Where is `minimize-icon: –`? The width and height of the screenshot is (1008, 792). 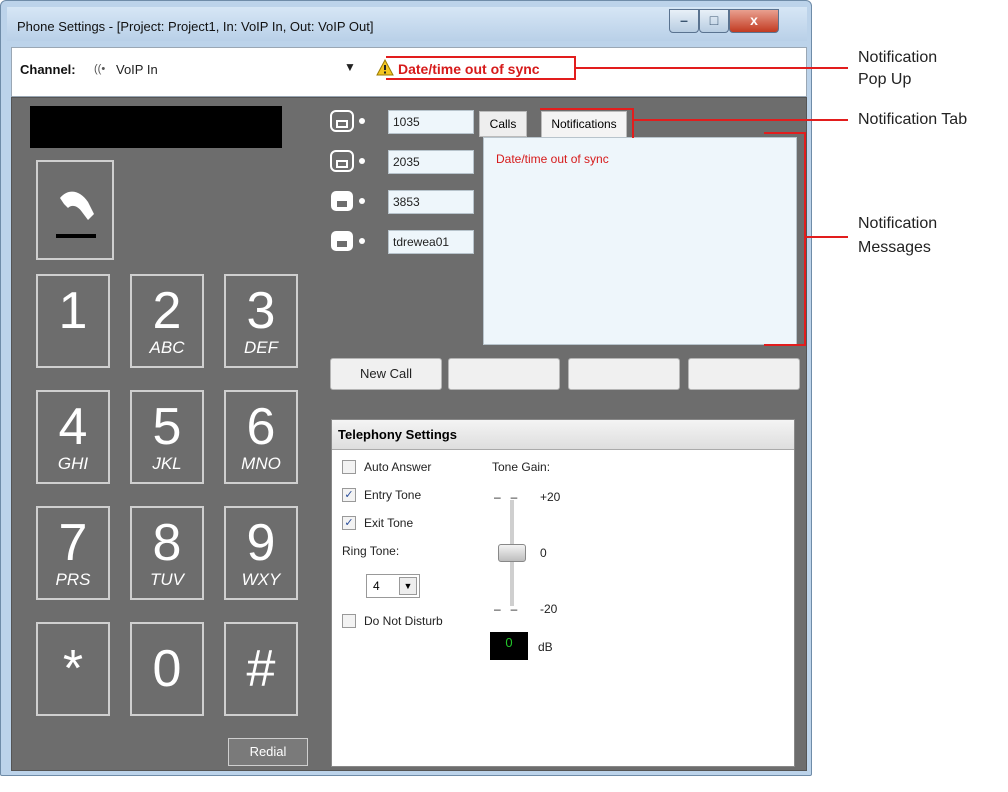 minimize-icon: – is located at coordinates (684, 20).